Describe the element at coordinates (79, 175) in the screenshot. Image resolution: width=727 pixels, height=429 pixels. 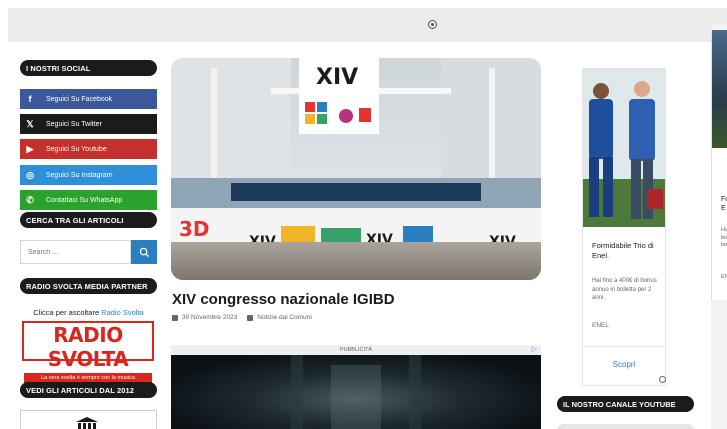
I see `instagram-label: Seguici Su Instagram` at that location.